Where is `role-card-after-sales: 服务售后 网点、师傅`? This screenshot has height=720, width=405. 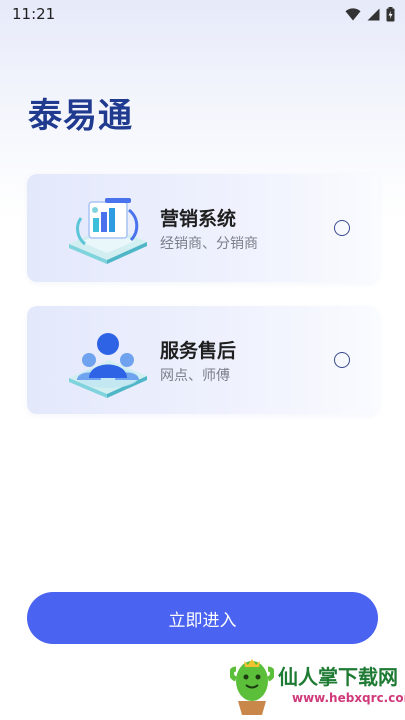 role-card-after-sales: 服务售后 网点、师傅 is located at coordinates (203, 360).